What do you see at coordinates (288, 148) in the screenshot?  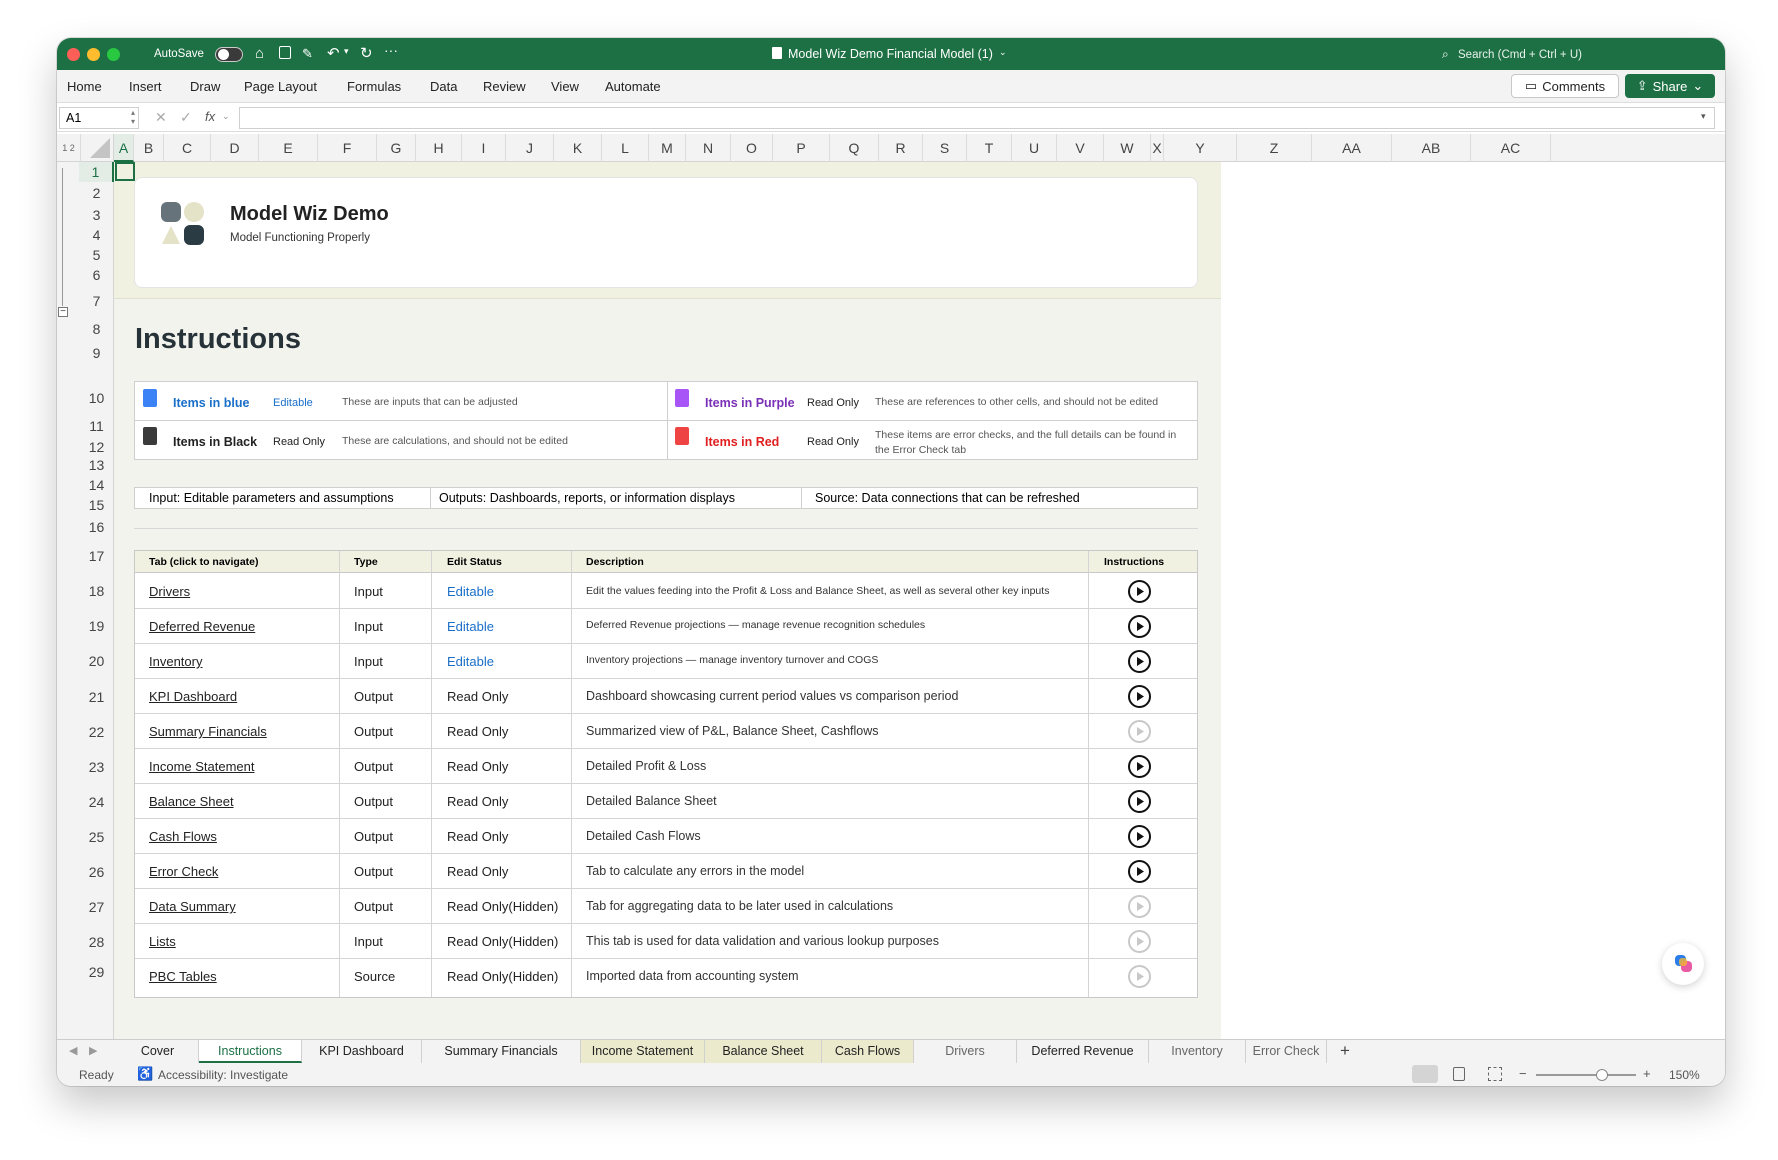 I see `column-header: E` at bounding box center [288, 148].